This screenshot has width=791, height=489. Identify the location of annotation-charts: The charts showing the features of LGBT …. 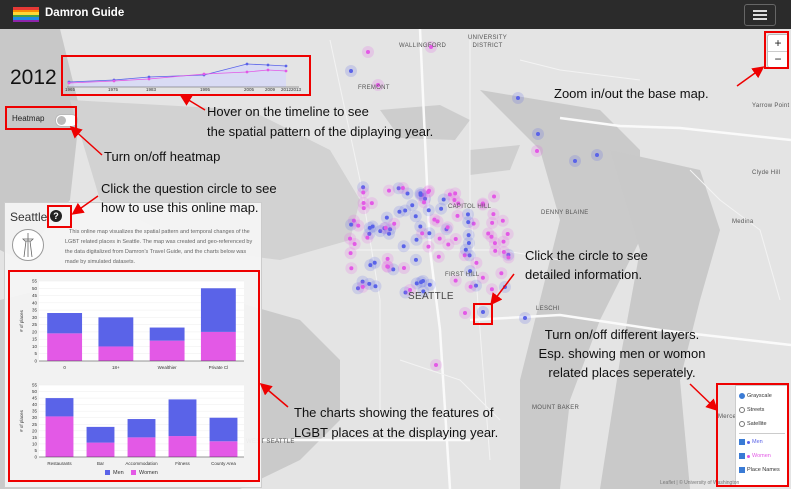
(396, 422).